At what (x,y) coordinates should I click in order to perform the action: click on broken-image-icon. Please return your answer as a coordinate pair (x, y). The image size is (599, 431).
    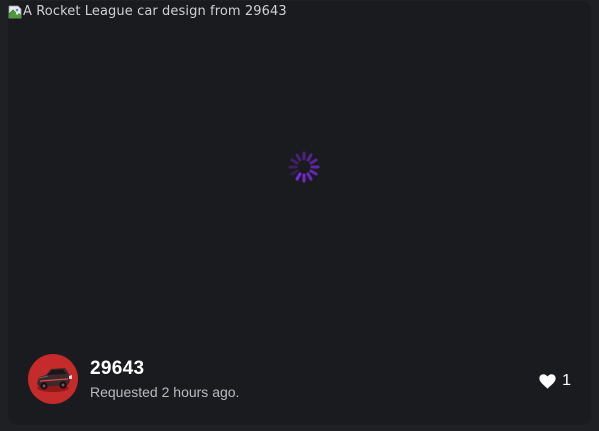
    Looking at the image, I should click on (15, 12).